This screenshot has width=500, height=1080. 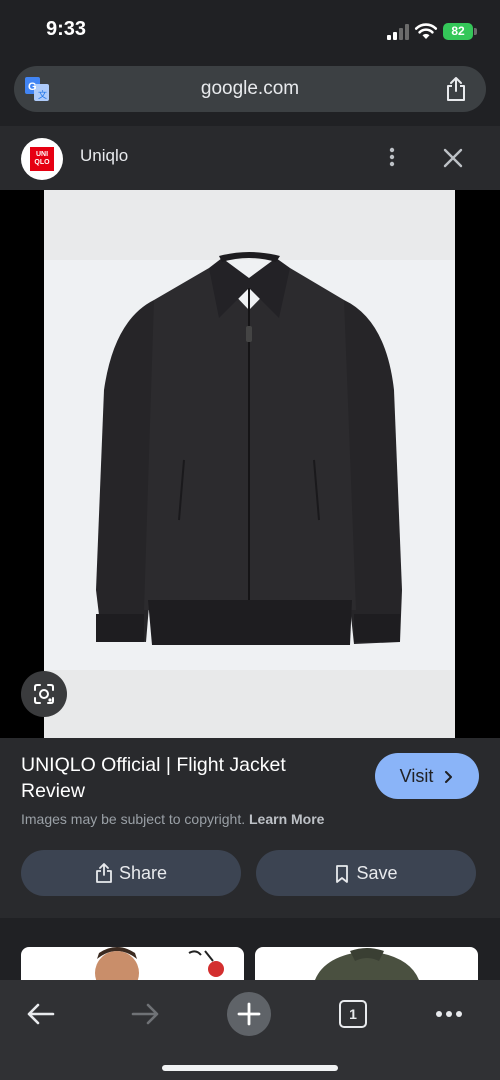 I want to click on more-vert-icon, so click(x=392, y=157).